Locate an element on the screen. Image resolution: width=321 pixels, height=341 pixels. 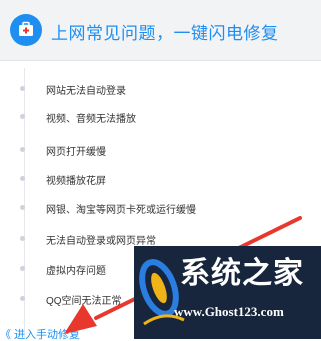
watermark-title: 系统之家 is located at coordinates (242, 273).